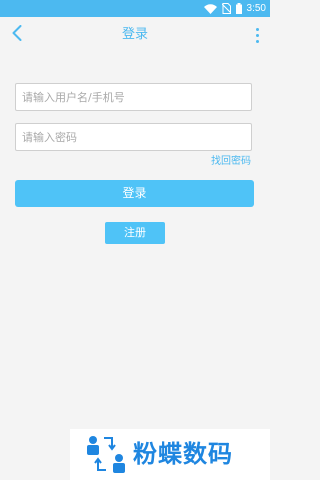 The height and width of the screenshot is (480, 320). What do you see at coordinates (183, 454) in the screenshot?
I see `watermark-text: 粉蝶数码` at bounding box center [183, 454].